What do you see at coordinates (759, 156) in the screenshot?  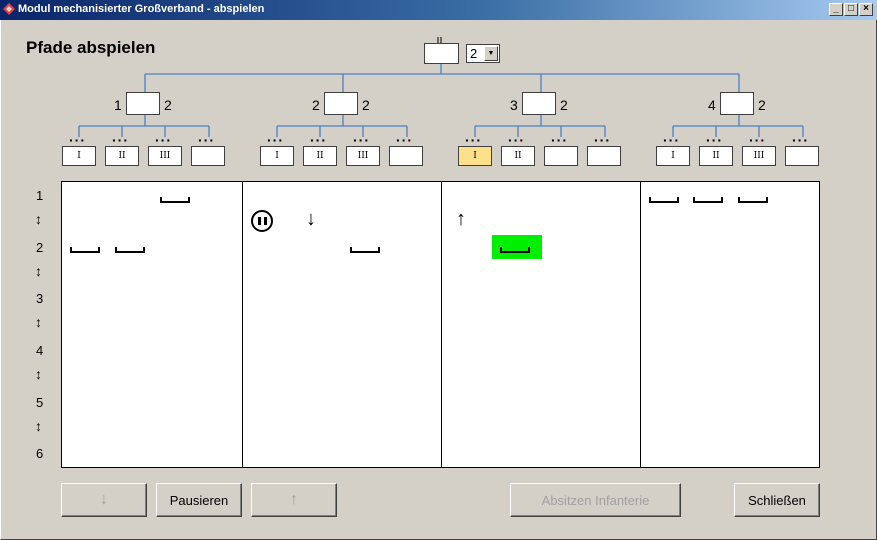 I see `group-4-unit-3: III` at bounding box center [759, 156].